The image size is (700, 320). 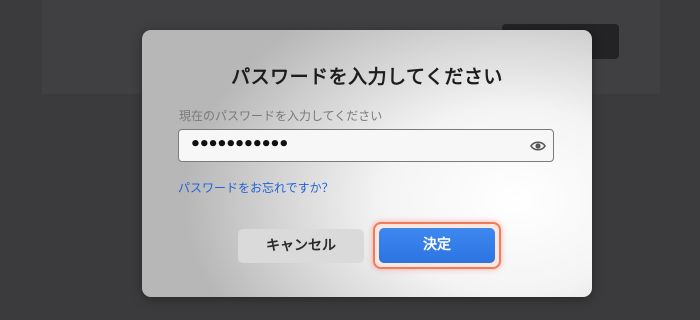 What do you see at coordinates (256, 187) in the screenshot?
I see `forgot-password-link: パスワードをお忘れですか？` at bounding box center [256, 187].